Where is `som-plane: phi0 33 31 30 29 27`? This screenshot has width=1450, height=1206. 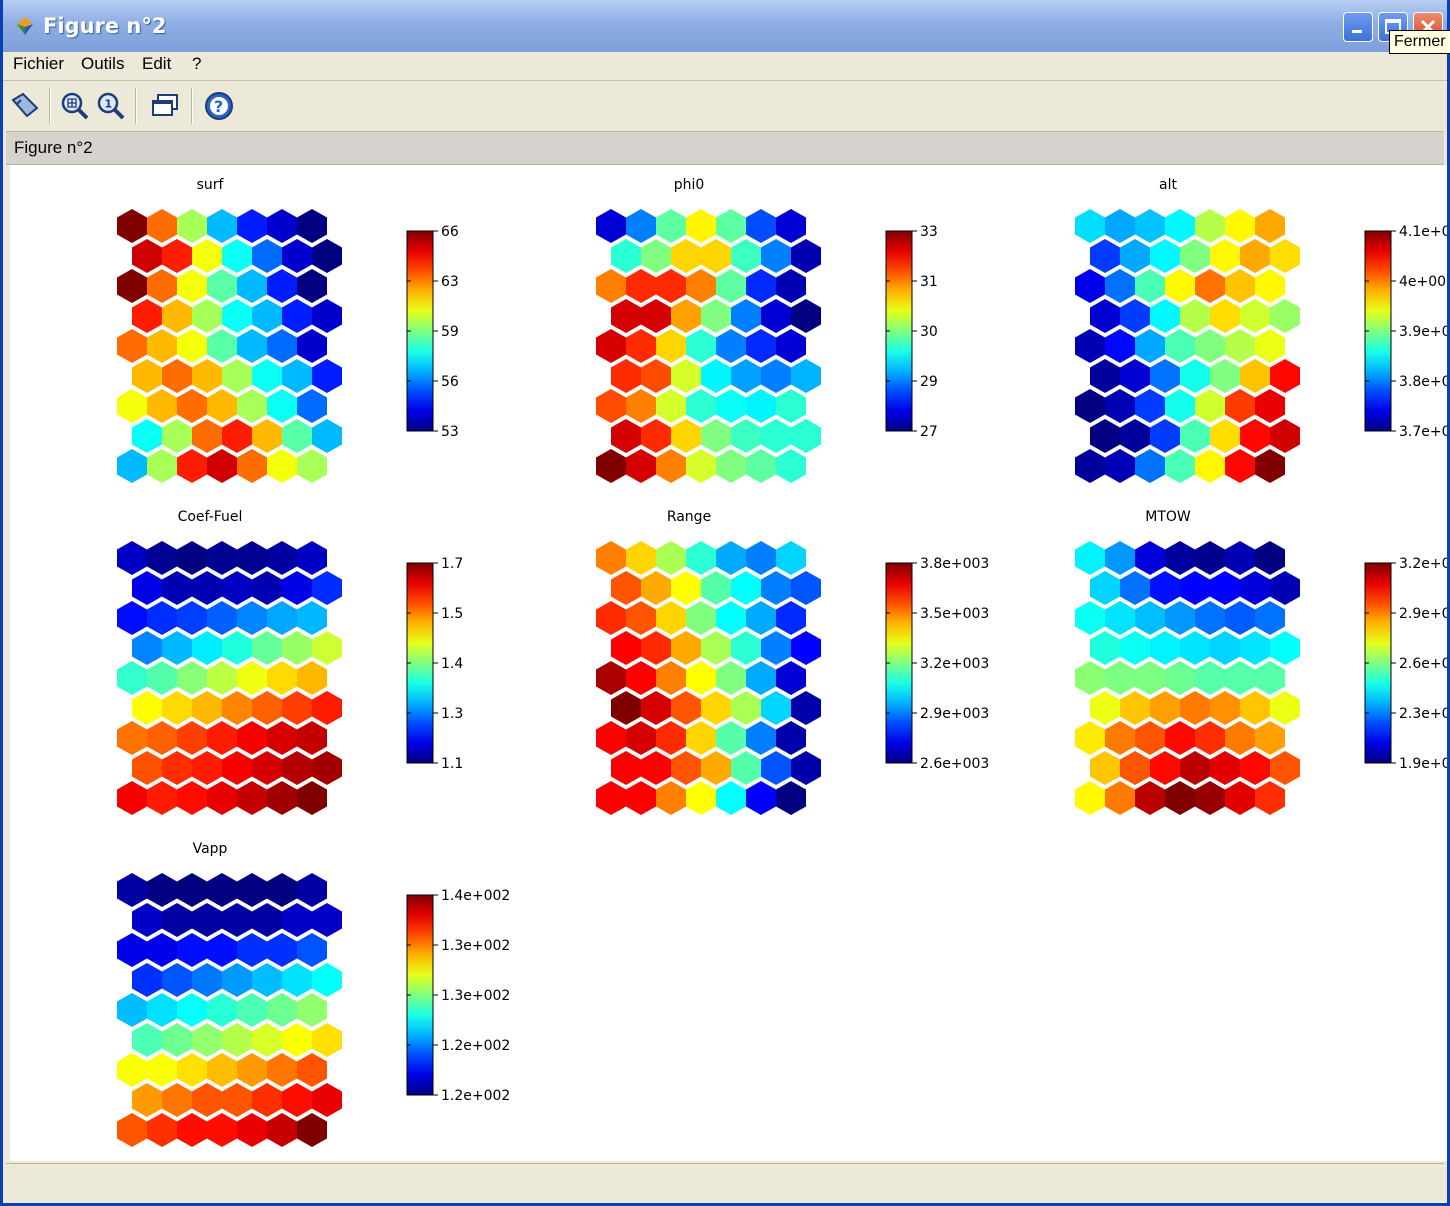
som-plane: phi0 33 31 30 29 27 is located at coordinates (767, 330).